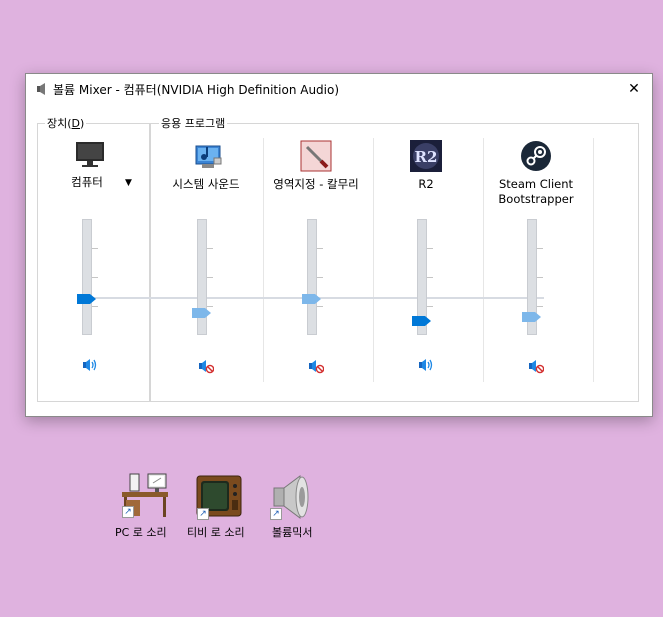  I want to click on desktop-icon-tv-sound: ↗ 티비 로 소리, so click(220, 505).